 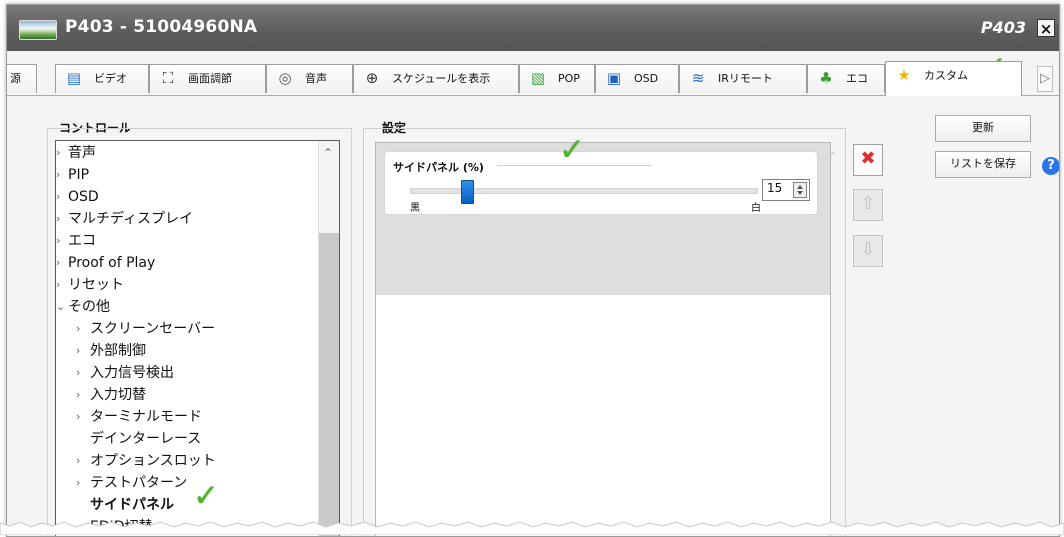 I want to click on delete-setting-button: ✖, so click(x=868, y=160).